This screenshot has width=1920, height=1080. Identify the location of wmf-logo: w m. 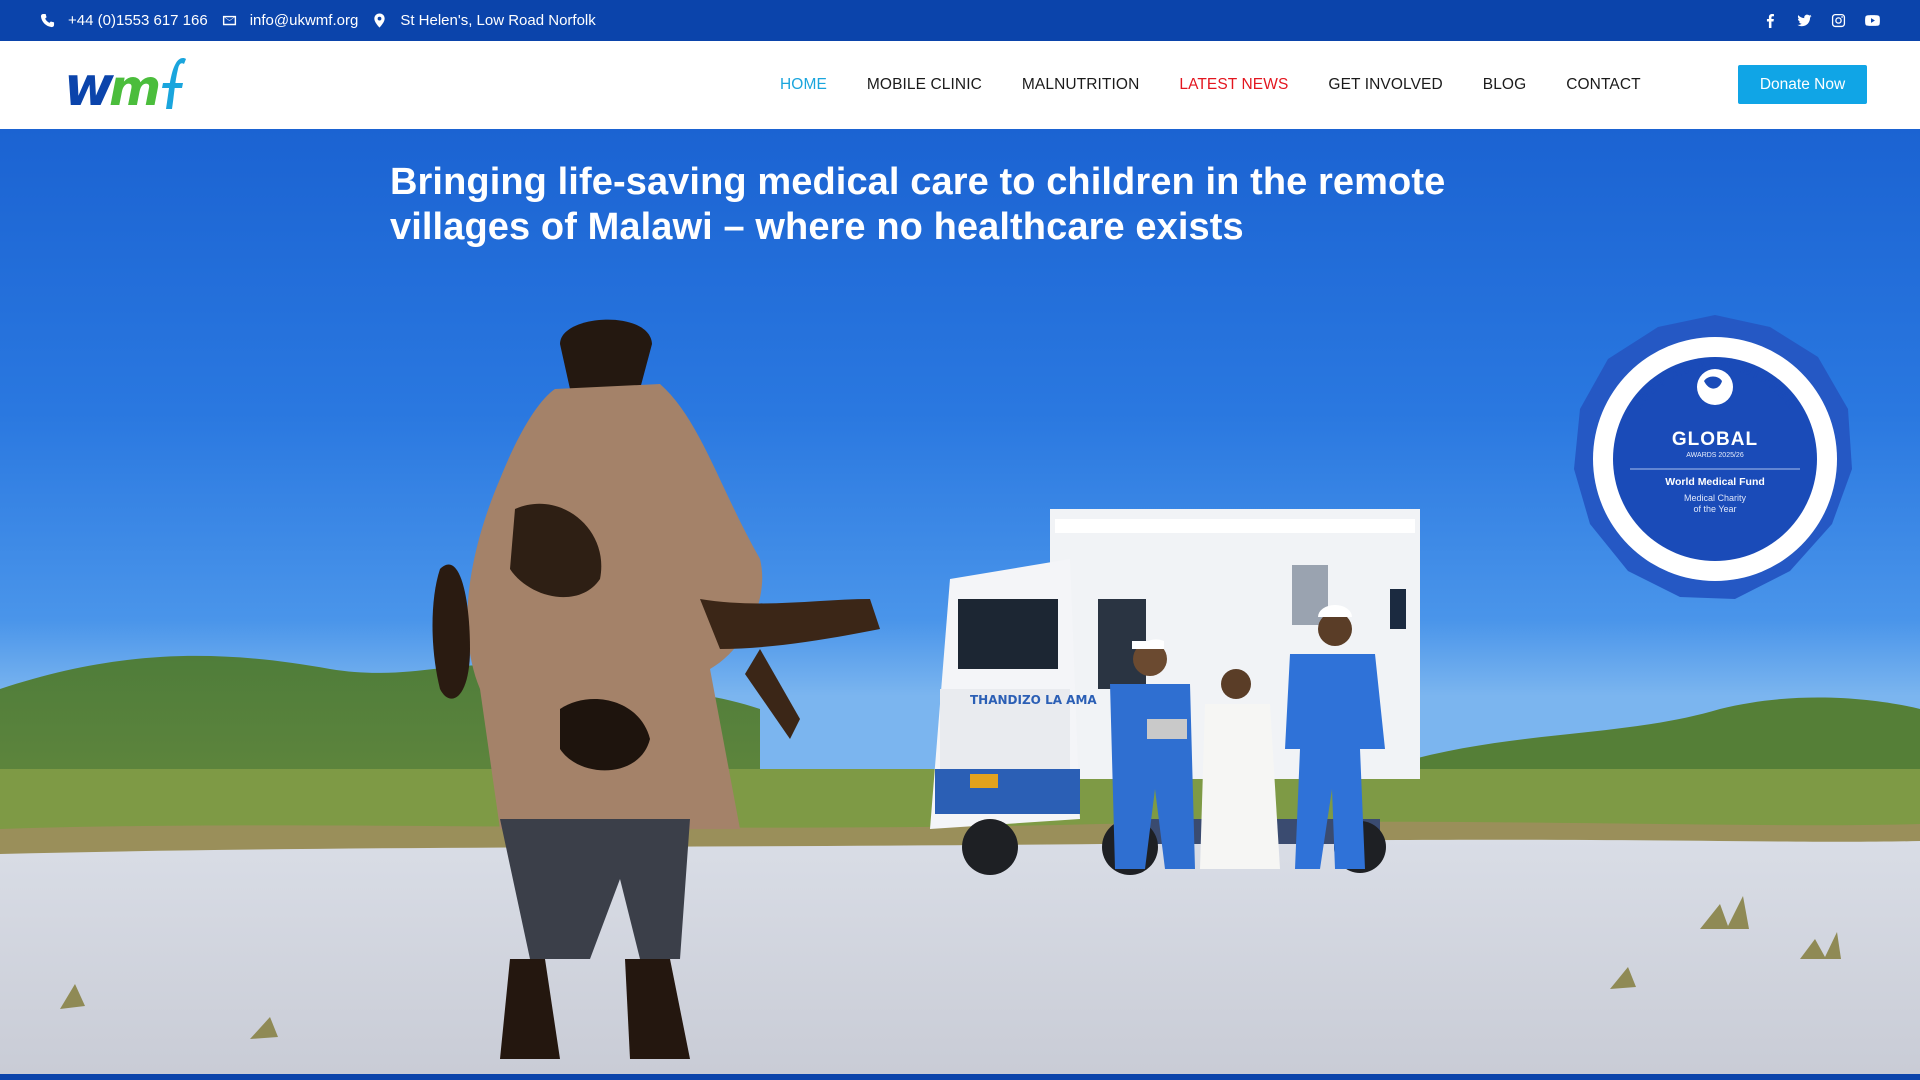
(124, 84).